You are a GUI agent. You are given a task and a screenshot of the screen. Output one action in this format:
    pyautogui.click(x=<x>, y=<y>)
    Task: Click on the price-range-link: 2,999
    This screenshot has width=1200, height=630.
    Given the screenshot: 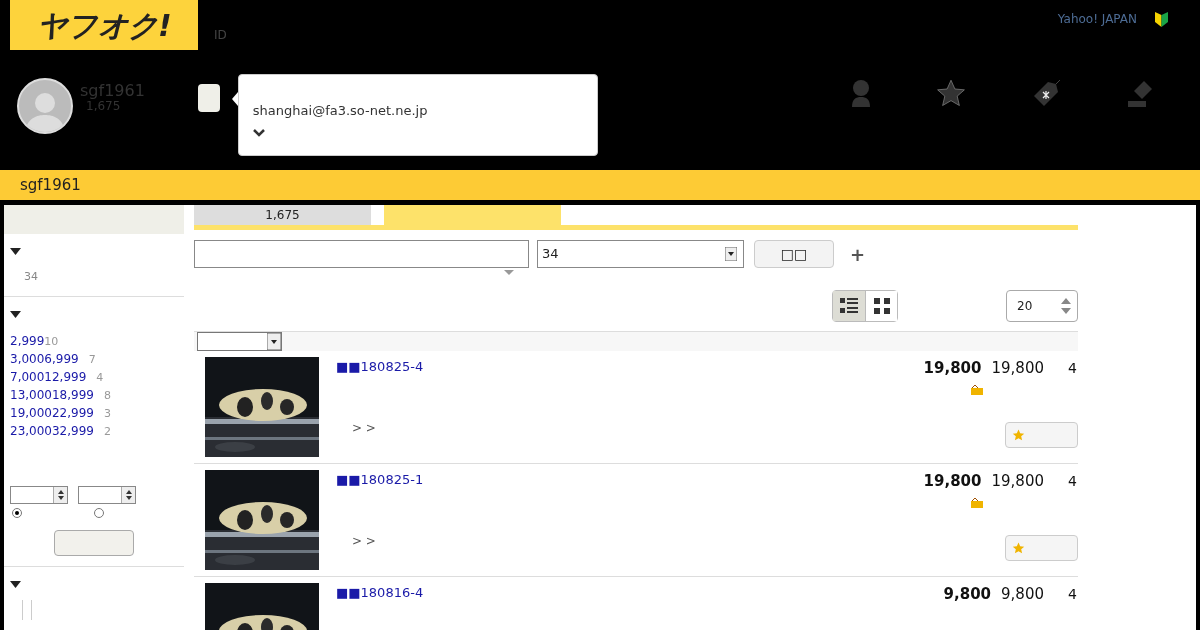 What is the action you would take?
    pyautogui.click(x=27, y=340)
    